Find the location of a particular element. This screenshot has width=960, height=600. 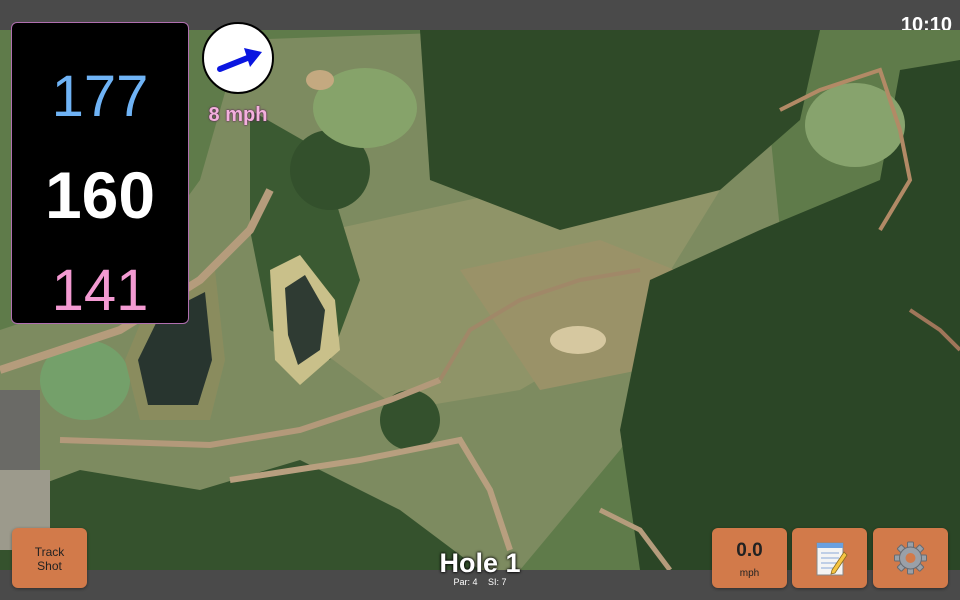

speed-unit: mph is located at coordinates (749, 573).